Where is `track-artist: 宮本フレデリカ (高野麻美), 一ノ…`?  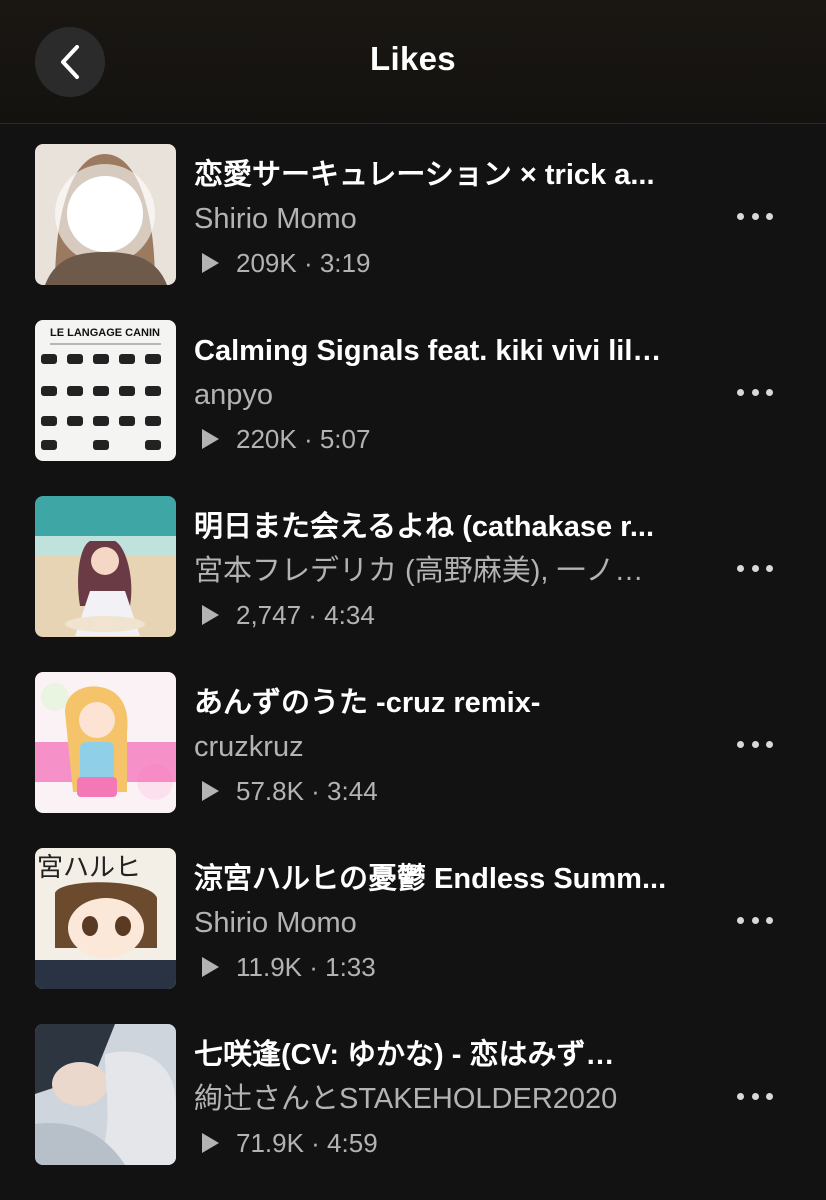 track-artist: 宮本フレデリカ (高野麻美), 一ノ… is located at coordinates (444, 571).